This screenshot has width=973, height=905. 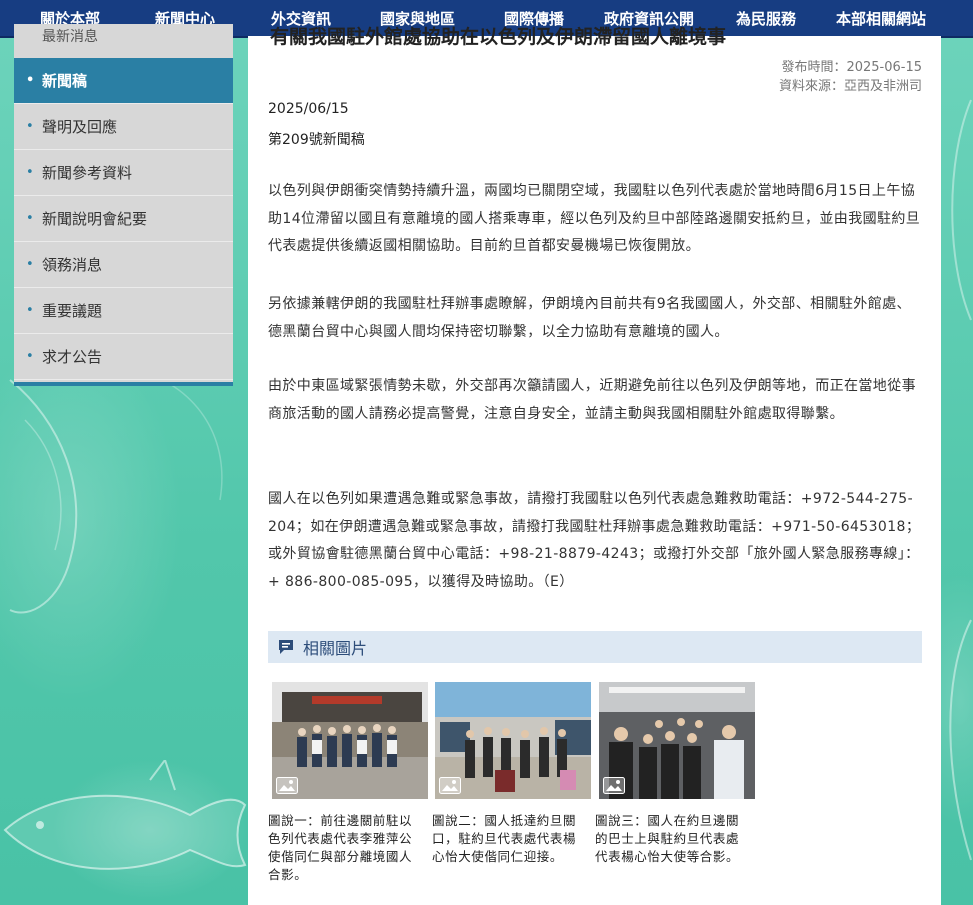 What do you see at coordinates (340, 847) in the screenshot?
I see `photo-caption-1: 圖說一：前往邊關前駐以色列代表處代表李雅萍公使偕同仁與部分離境國人合影。` at bounding box center [340, 847].